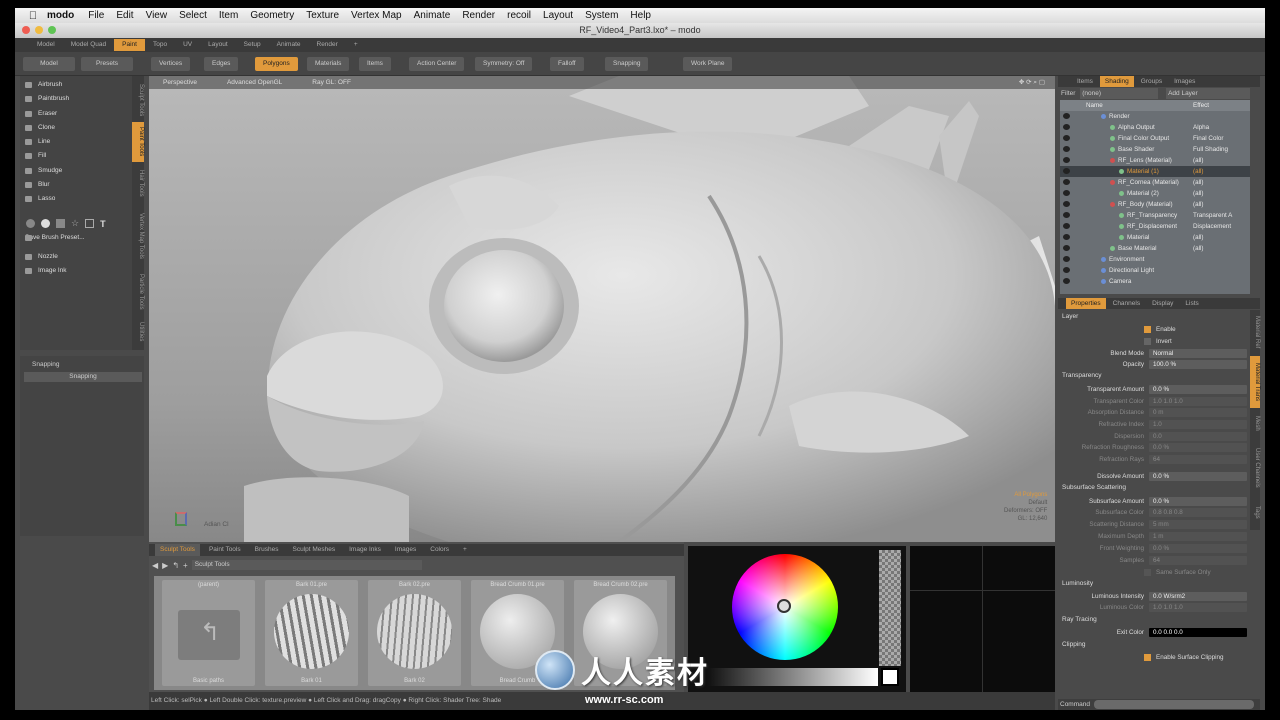 The height and width of the screenshot is (720, 1280). Describe the element at coordinates (890, 677) in the screenshot. I see `current-color-swatch` at that location.